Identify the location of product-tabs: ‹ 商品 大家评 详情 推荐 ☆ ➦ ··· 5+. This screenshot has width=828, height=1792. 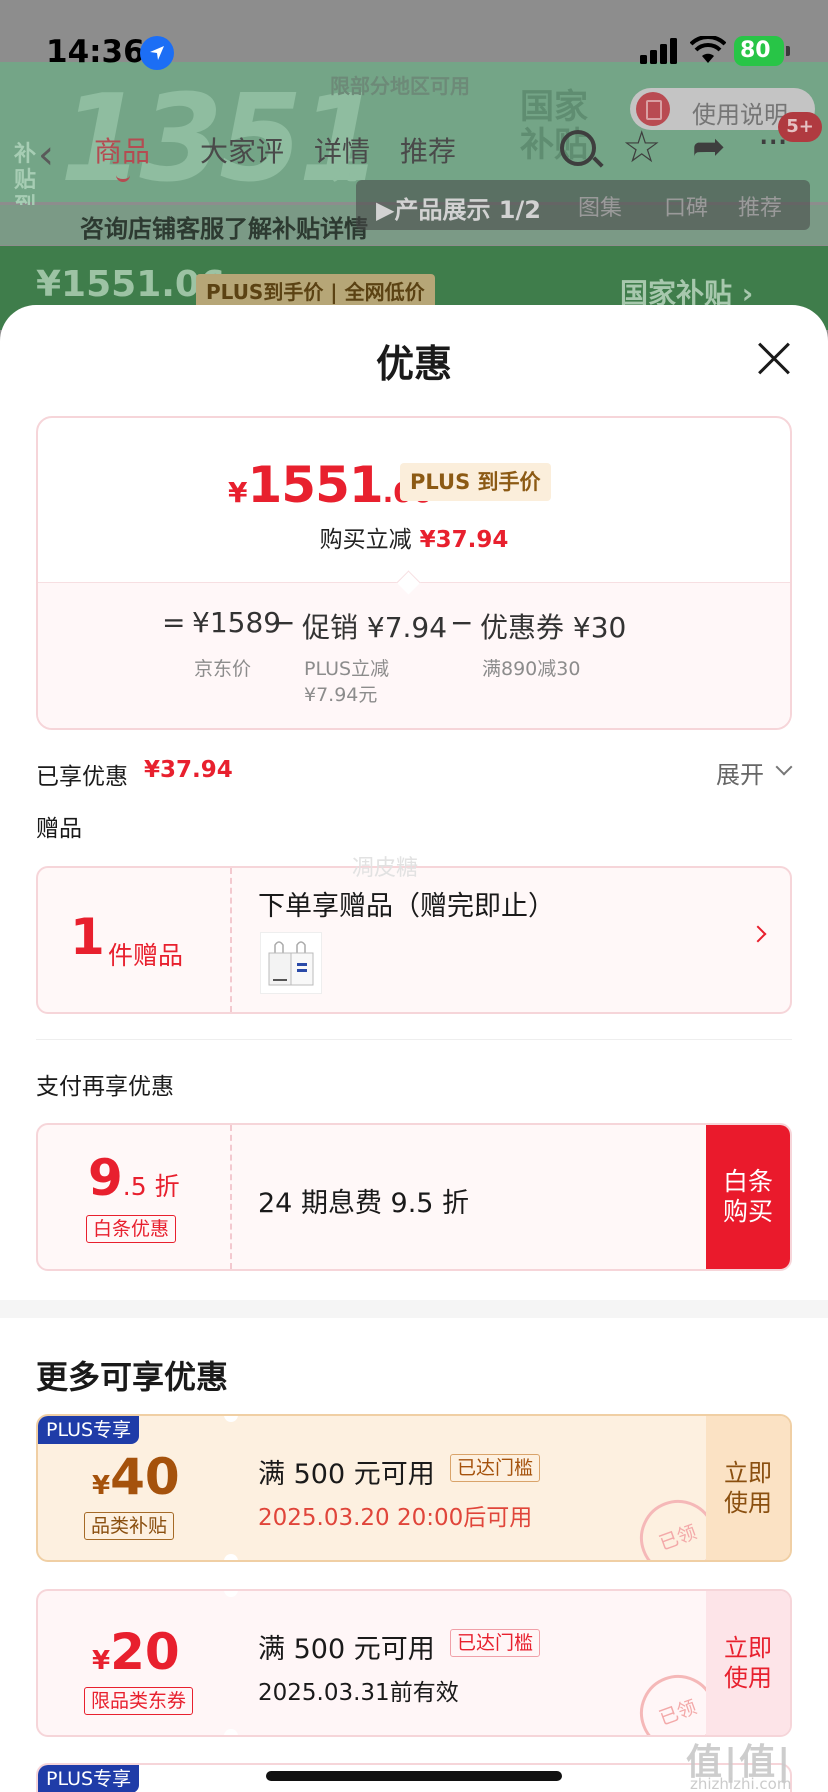
(414, 147).